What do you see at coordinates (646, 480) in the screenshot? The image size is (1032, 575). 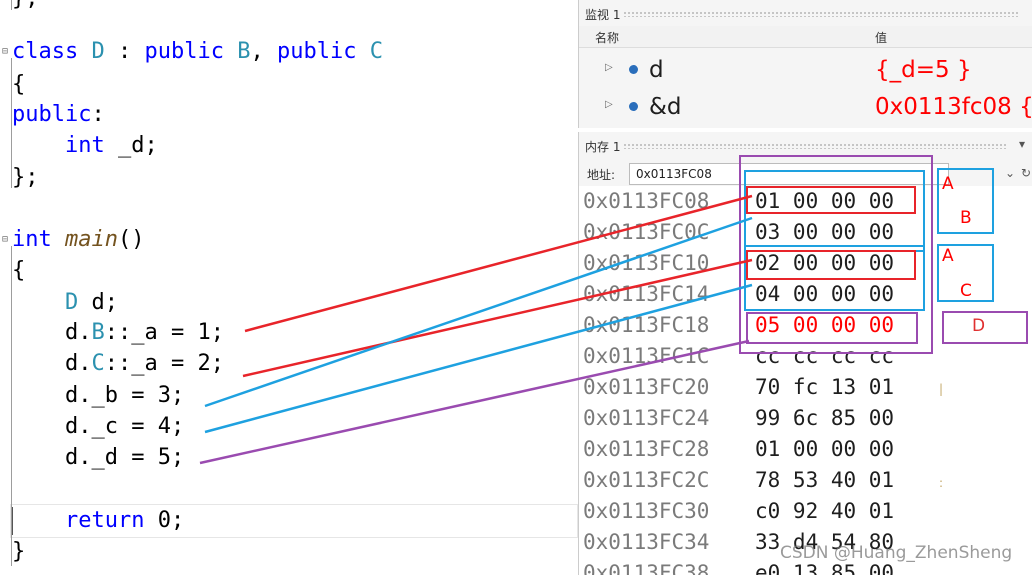 I see `memory-address: 0x0113FC2C` at bounding box center [646, 480].